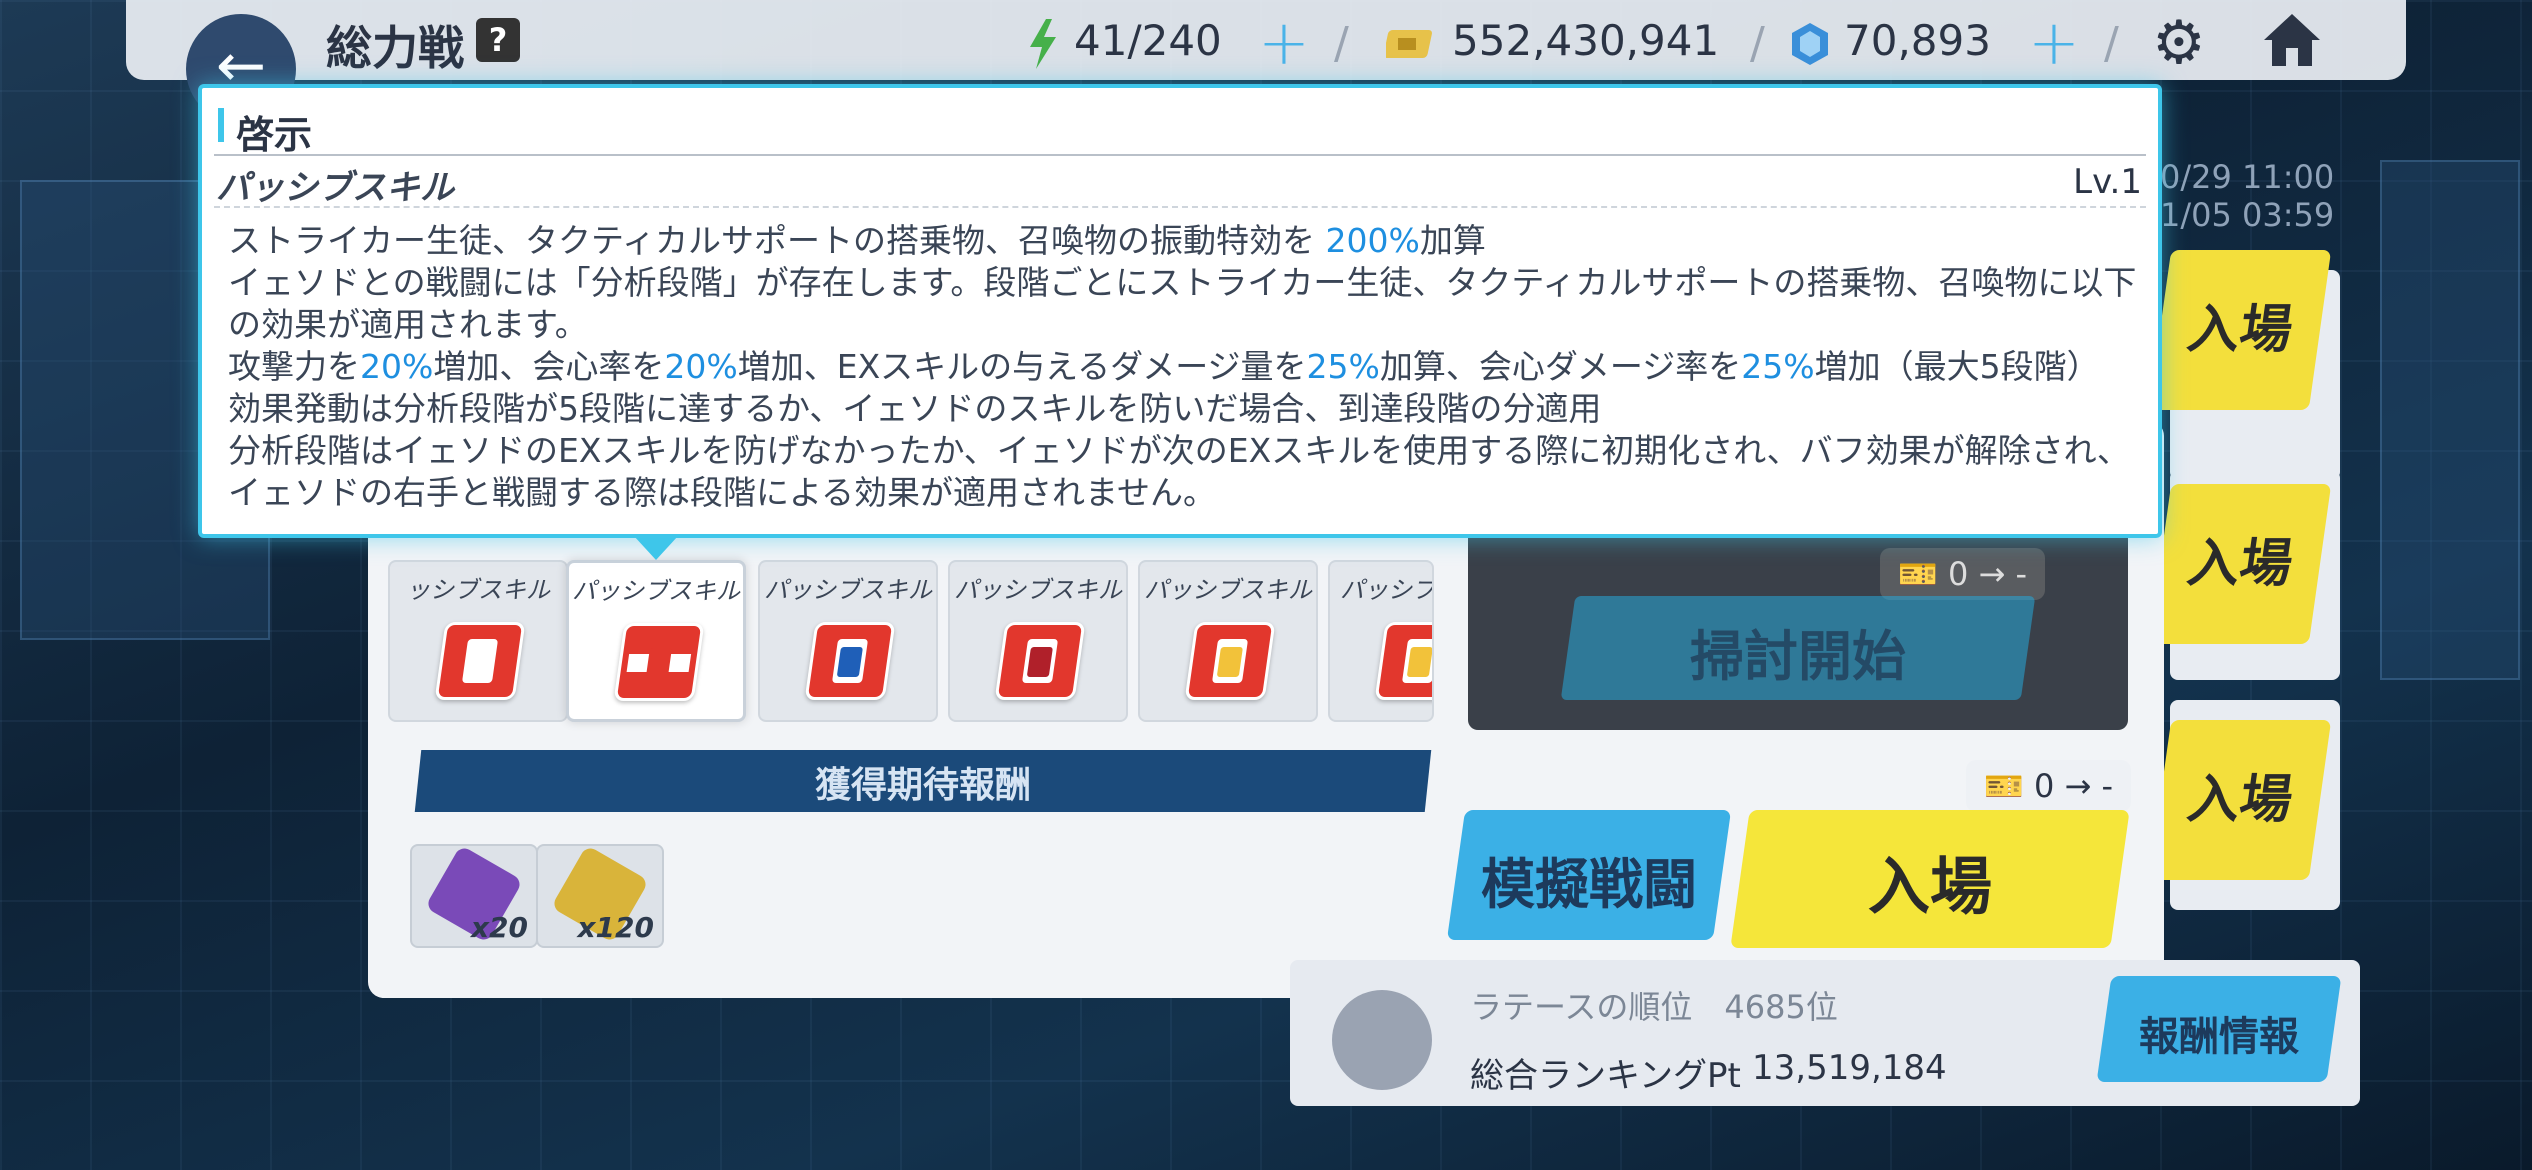 This screenshot has height=1170, width=2532. Describe the element at coordinates (1849, 1068) in the screenshot. I see `ranking-points-value: 13,519,184` at that location.